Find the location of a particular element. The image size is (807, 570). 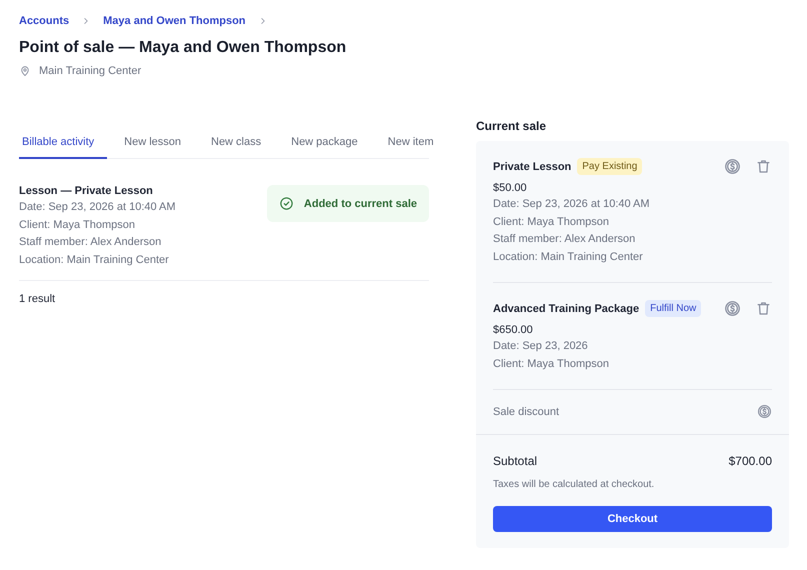

activity-detail: Client: Maya Thompson is located at coordinates (77, 225).